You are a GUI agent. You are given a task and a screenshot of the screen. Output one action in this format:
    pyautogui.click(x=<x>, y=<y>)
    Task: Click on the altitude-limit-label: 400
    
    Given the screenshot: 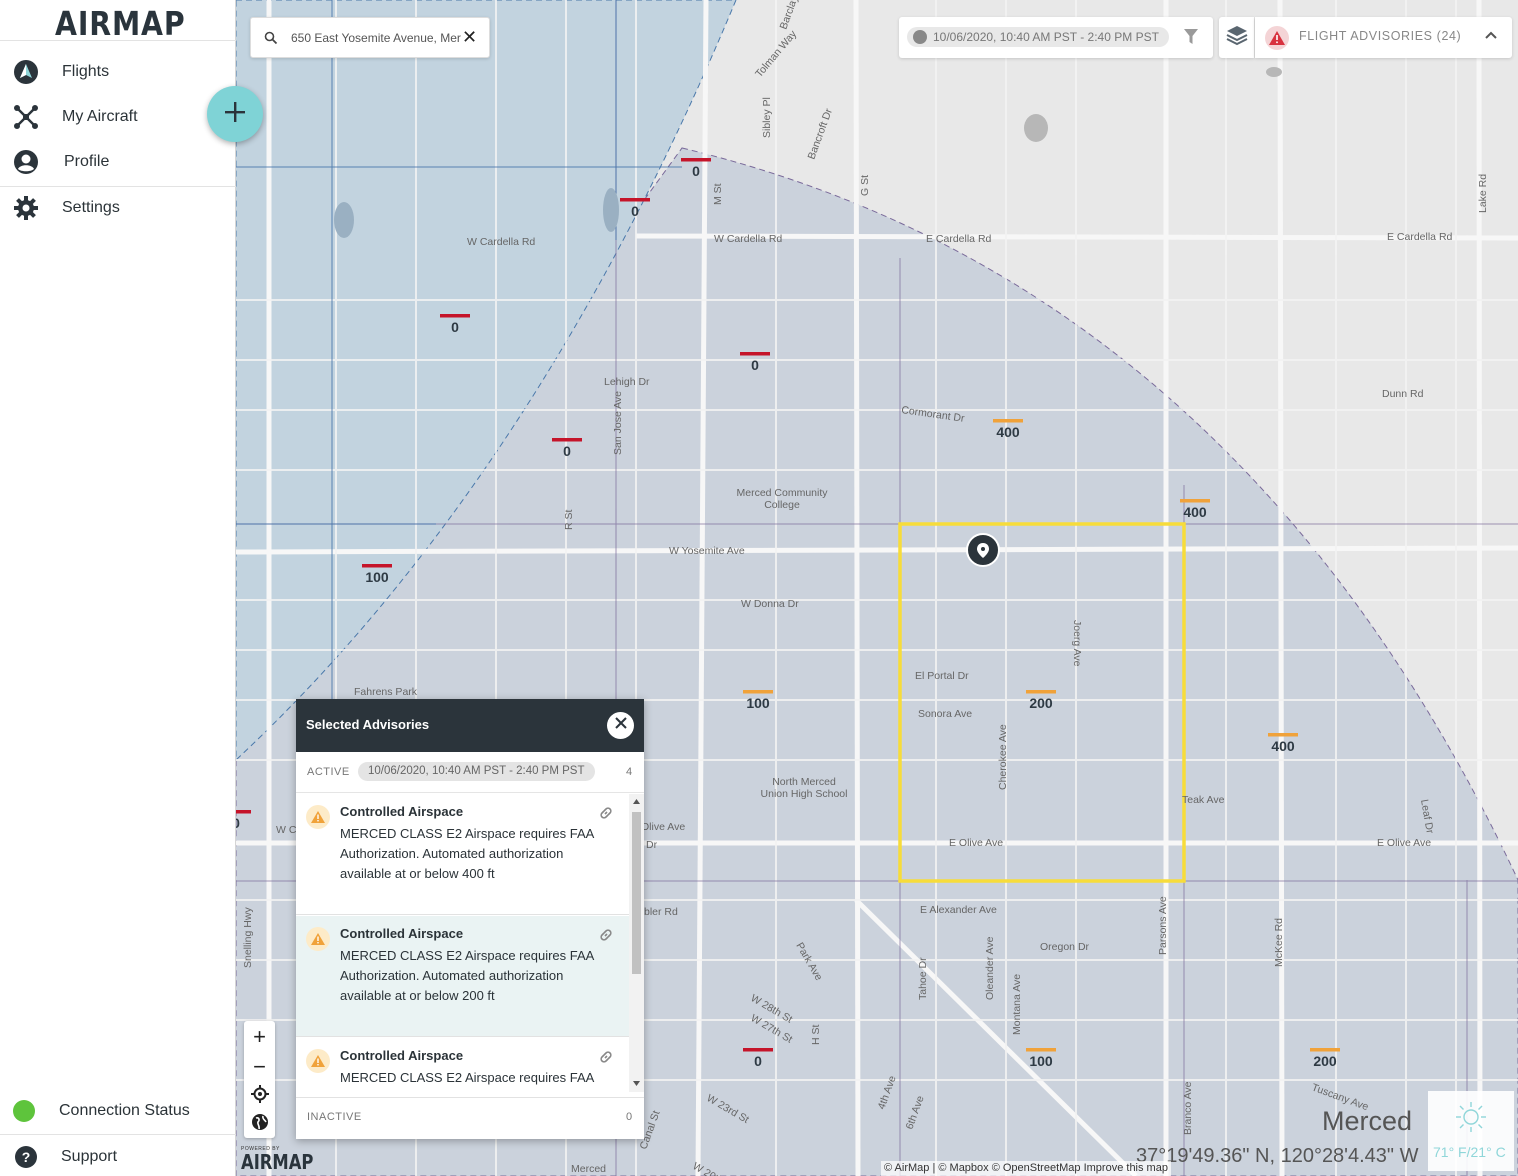 What is the action you would take?
    pyautogui.click(x=1283, y=746)
    